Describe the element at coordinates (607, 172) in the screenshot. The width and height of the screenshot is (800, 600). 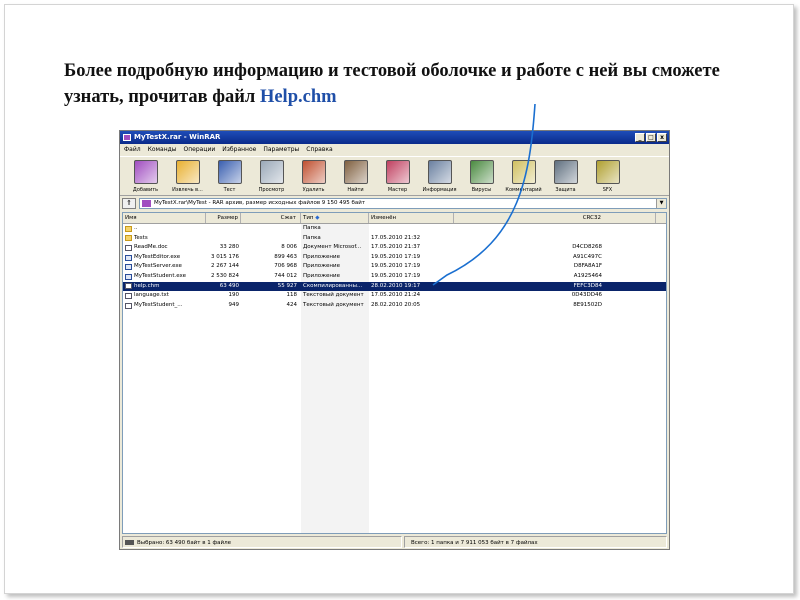
I see `sfx-icon` at that location.